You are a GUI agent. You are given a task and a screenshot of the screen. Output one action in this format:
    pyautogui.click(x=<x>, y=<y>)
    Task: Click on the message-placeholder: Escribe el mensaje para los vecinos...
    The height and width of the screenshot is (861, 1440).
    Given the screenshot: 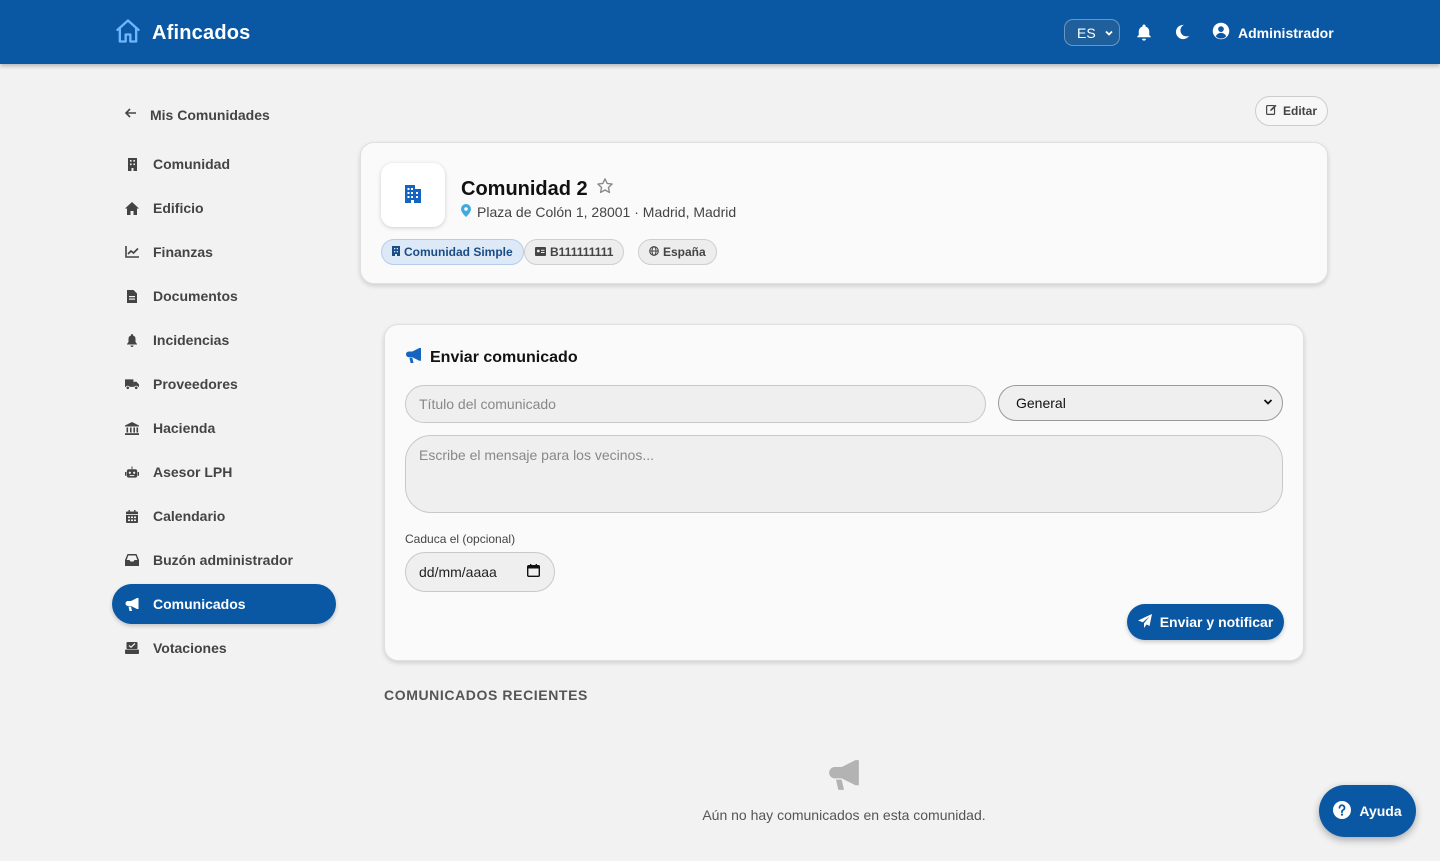 What is the action you would take?
    pyautogui.click(x=536, y=455)
    